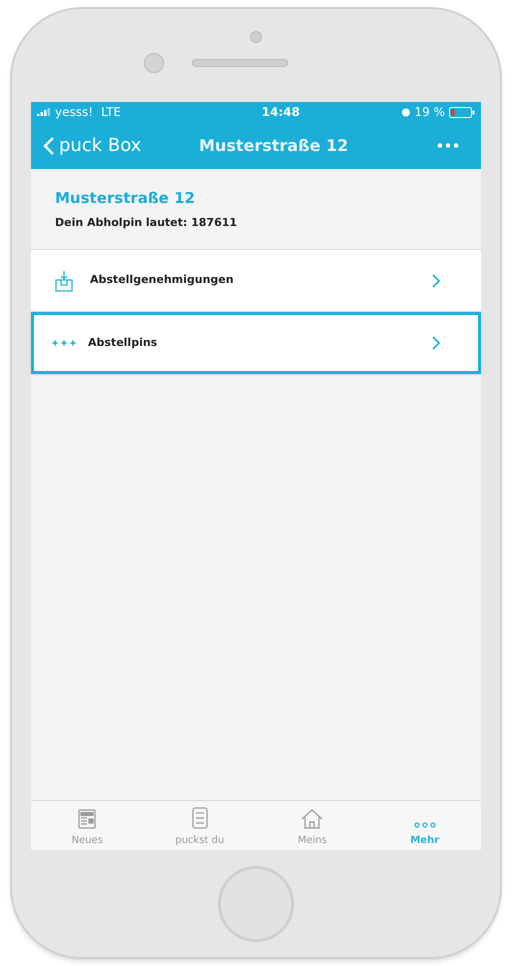 The height and width of the screenshot is (966, 512). I want to click on carrier-name: yesss!, so click(74, 112).